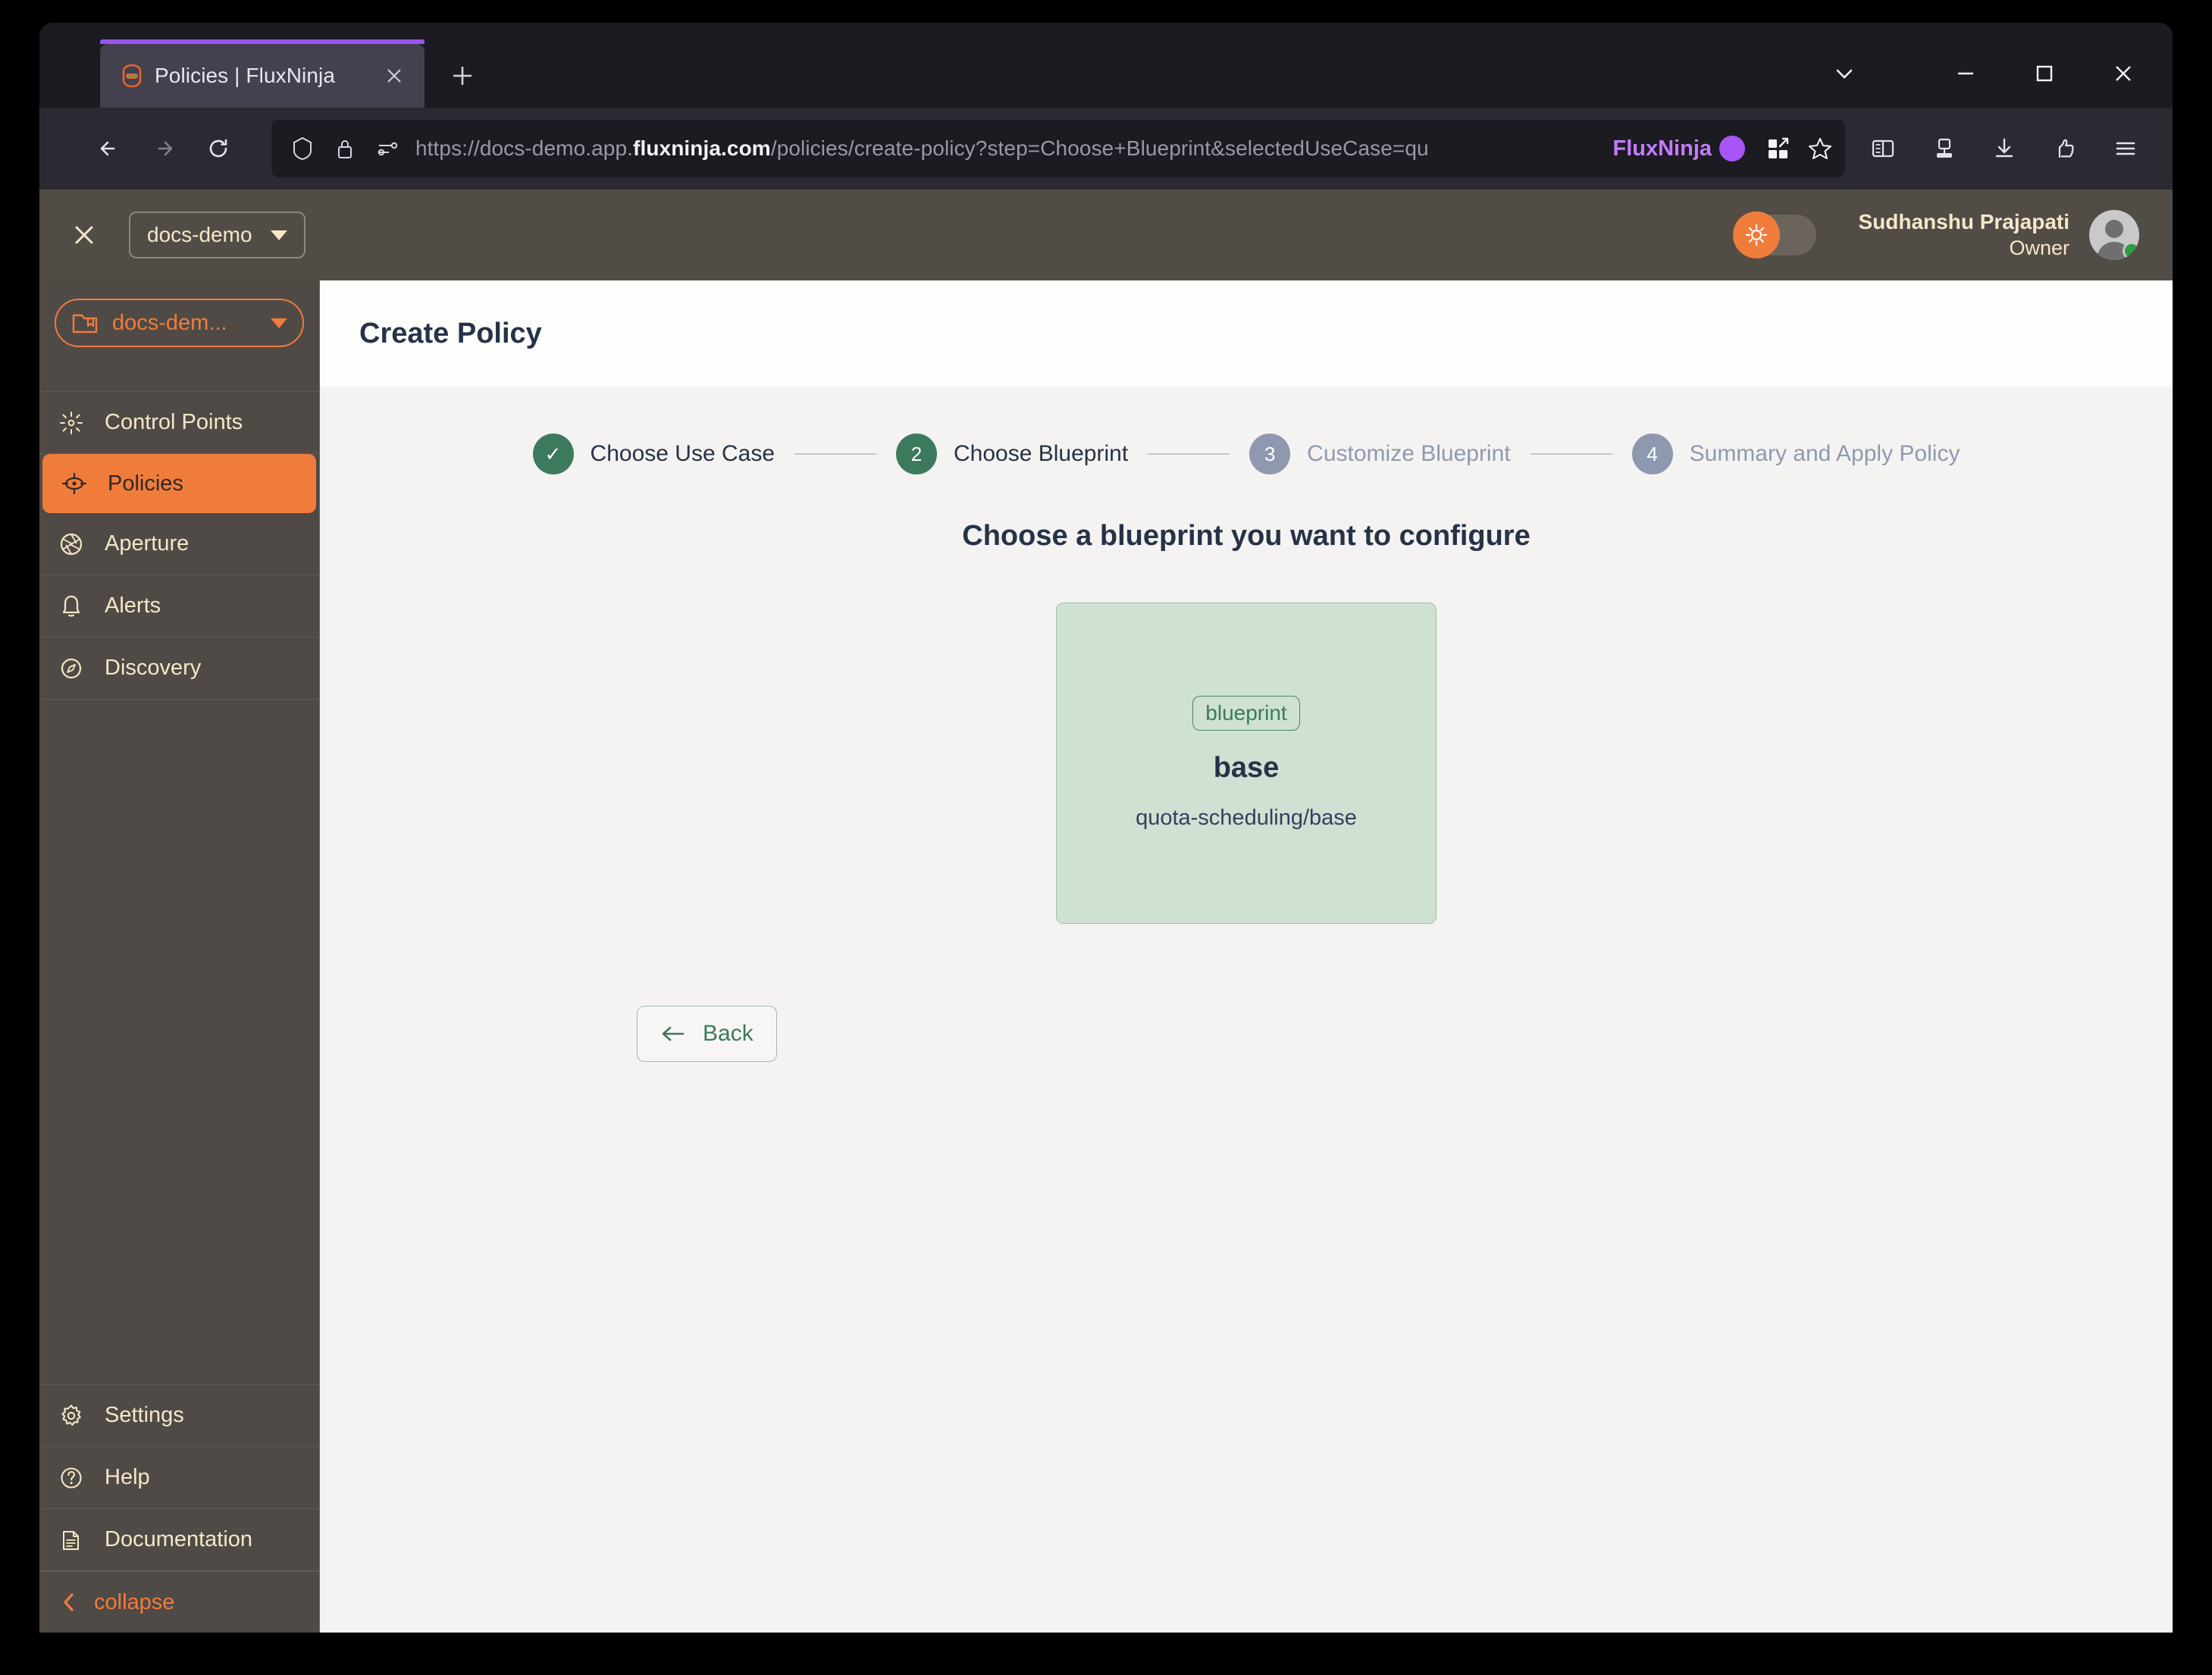  I want to click on sidebar-item-control-points: Control Points, so click(179, 423).